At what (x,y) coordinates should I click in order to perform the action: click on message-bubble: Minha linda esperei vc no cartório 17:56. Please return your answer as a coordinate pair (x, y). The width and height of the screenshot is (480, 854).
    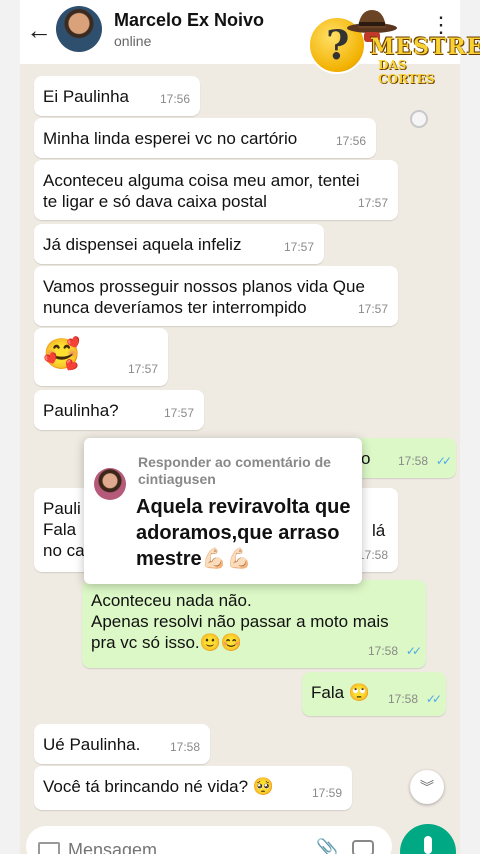
    Looking at the image, I should click on (205, 138).